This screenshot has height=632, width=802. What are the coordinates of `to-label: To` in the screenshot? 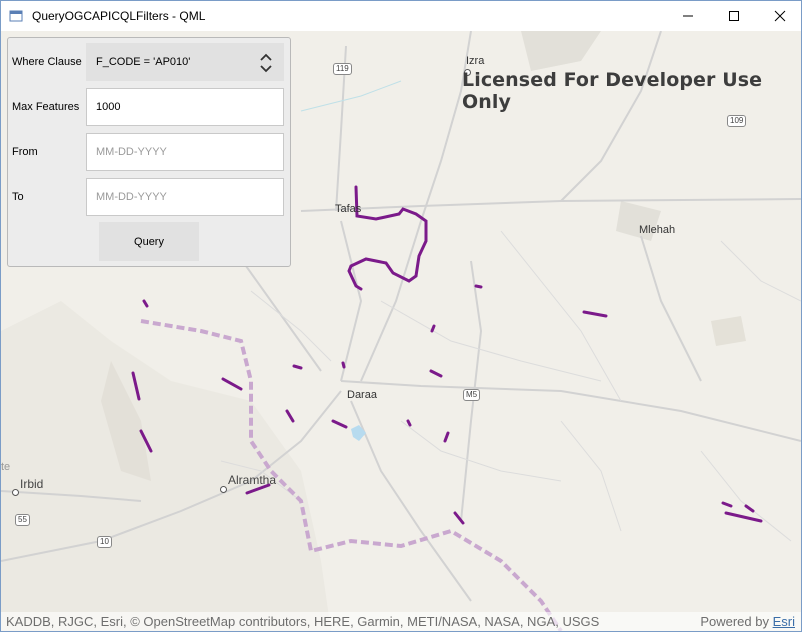 It's located at (18, 197).